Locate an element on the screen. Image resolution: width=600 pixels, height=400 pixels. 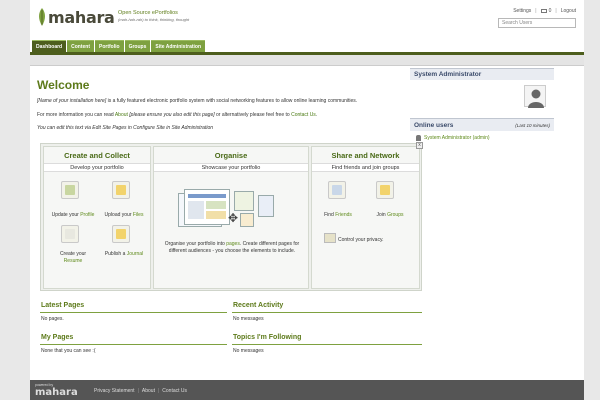
upload-files-label: Upload your Files is located at coordinates (124, 215).